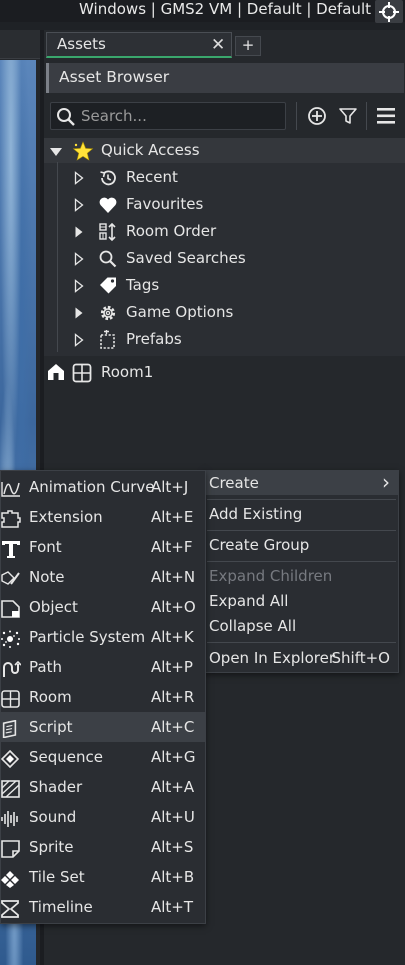 This screenshot has width=405, height=965. I want to click on chevron-right-icon: ›, so click(386, 482).